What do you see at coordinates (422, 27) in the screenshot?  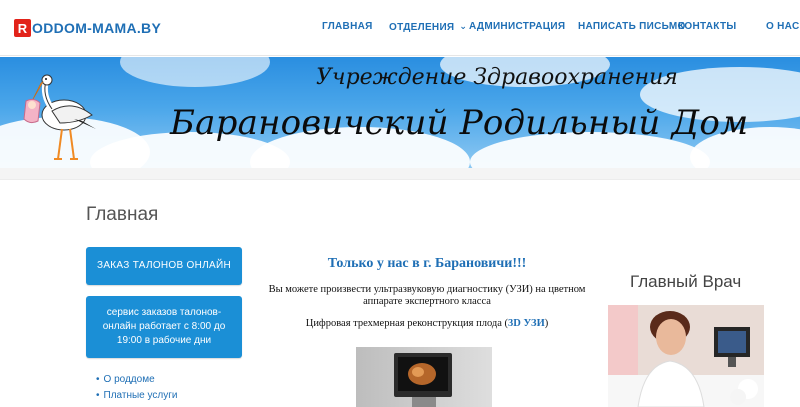 I see `nav-item-departments-label: ОТДЕЛЕНИЯ` at bounding box center [422, 27].